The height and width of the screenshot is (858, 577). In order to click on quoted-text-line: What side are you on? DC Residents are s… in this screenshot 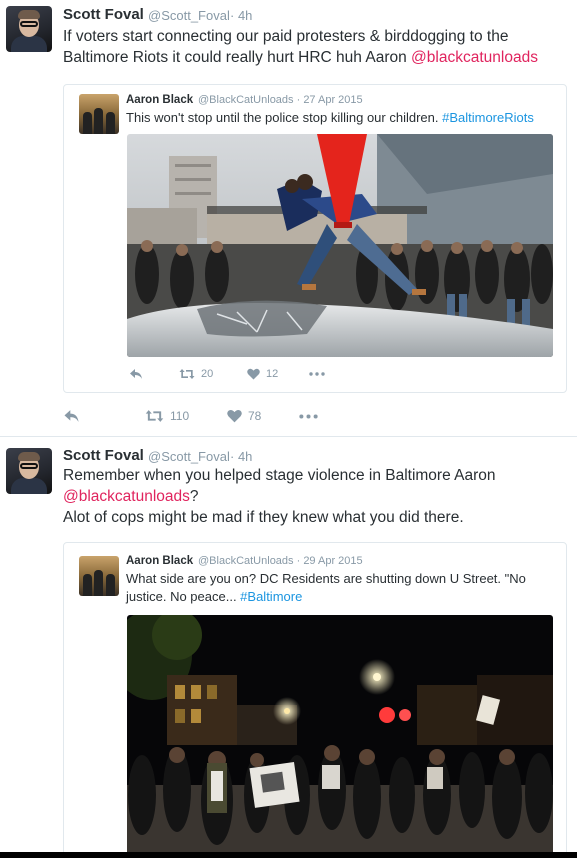, I will do `click(326, 578)`.